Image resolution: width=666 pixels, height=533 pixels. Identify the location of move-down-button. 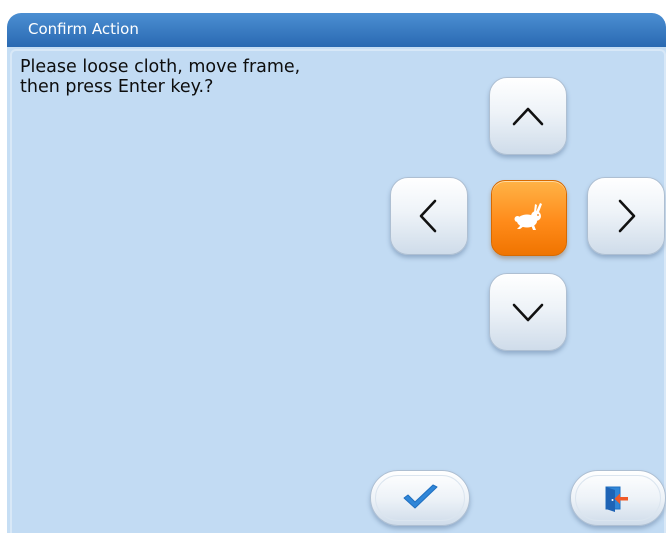
(528, 312).